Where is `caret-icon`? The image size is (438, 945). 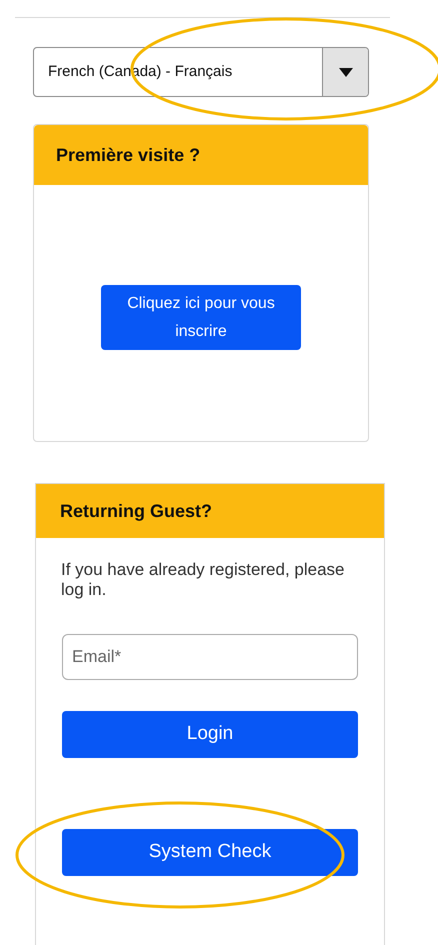 caret-icon is located at coordinates (345, 72).